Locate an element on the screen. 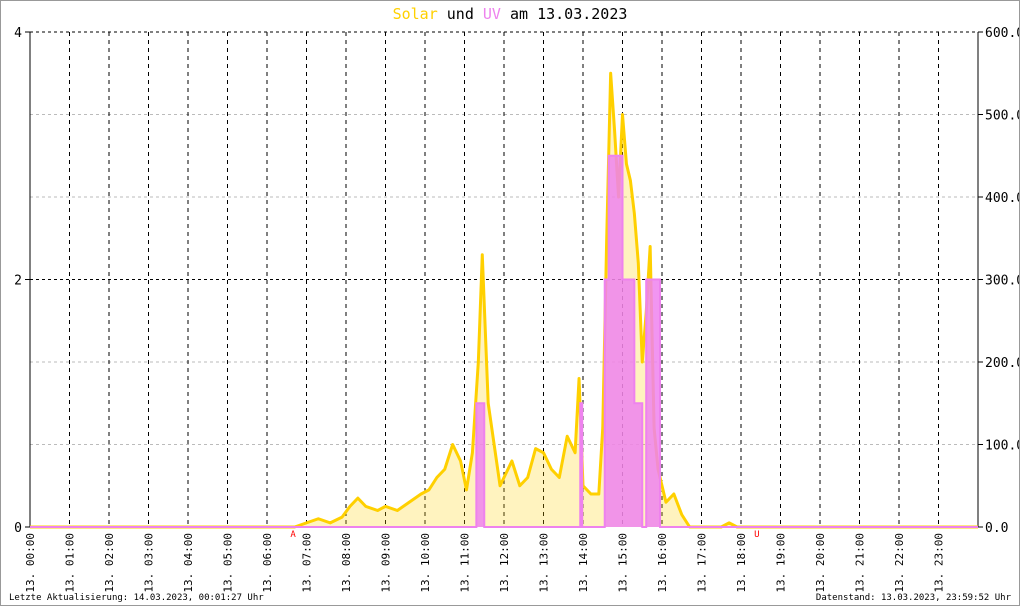 Image resolution: width=1020 pixels, height=606 pixels. x-tick-label: 13. 16:00 is located at coordinates (662, 563).